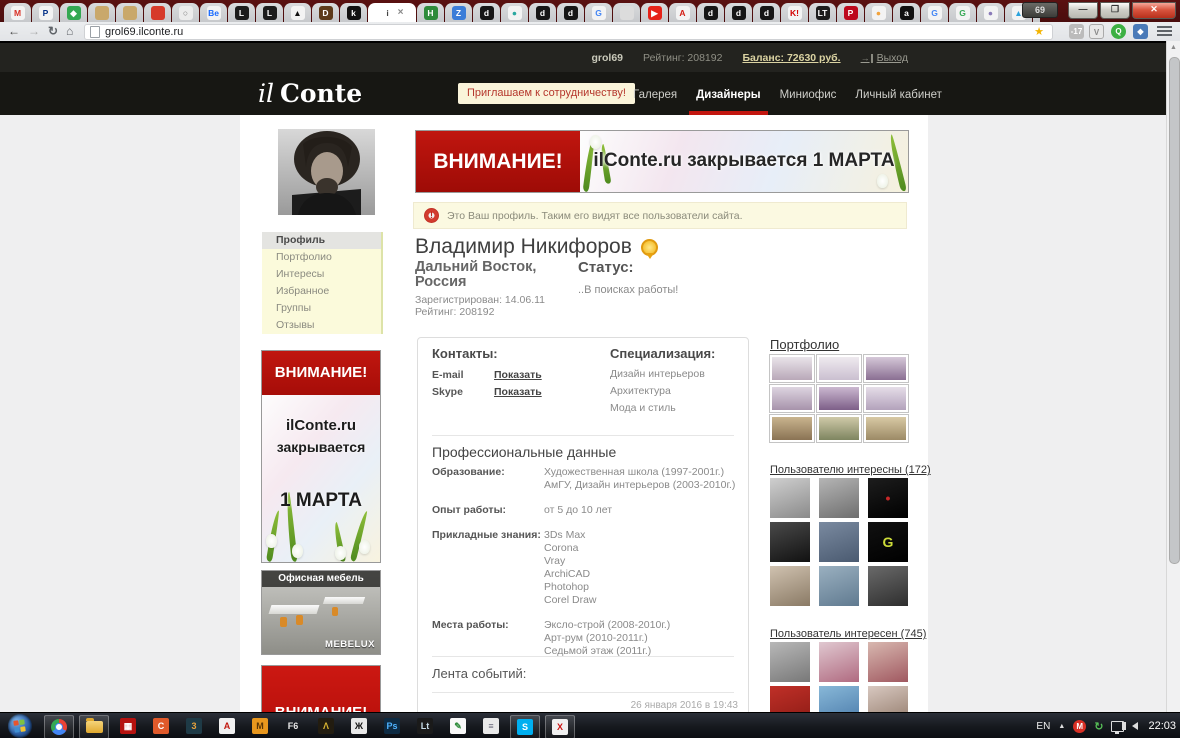 This screenshot has height=738, width=1180. Describe the element at coordinates (1115, 10) in the screenshot. I see `maximize-button: ❐` at that location.